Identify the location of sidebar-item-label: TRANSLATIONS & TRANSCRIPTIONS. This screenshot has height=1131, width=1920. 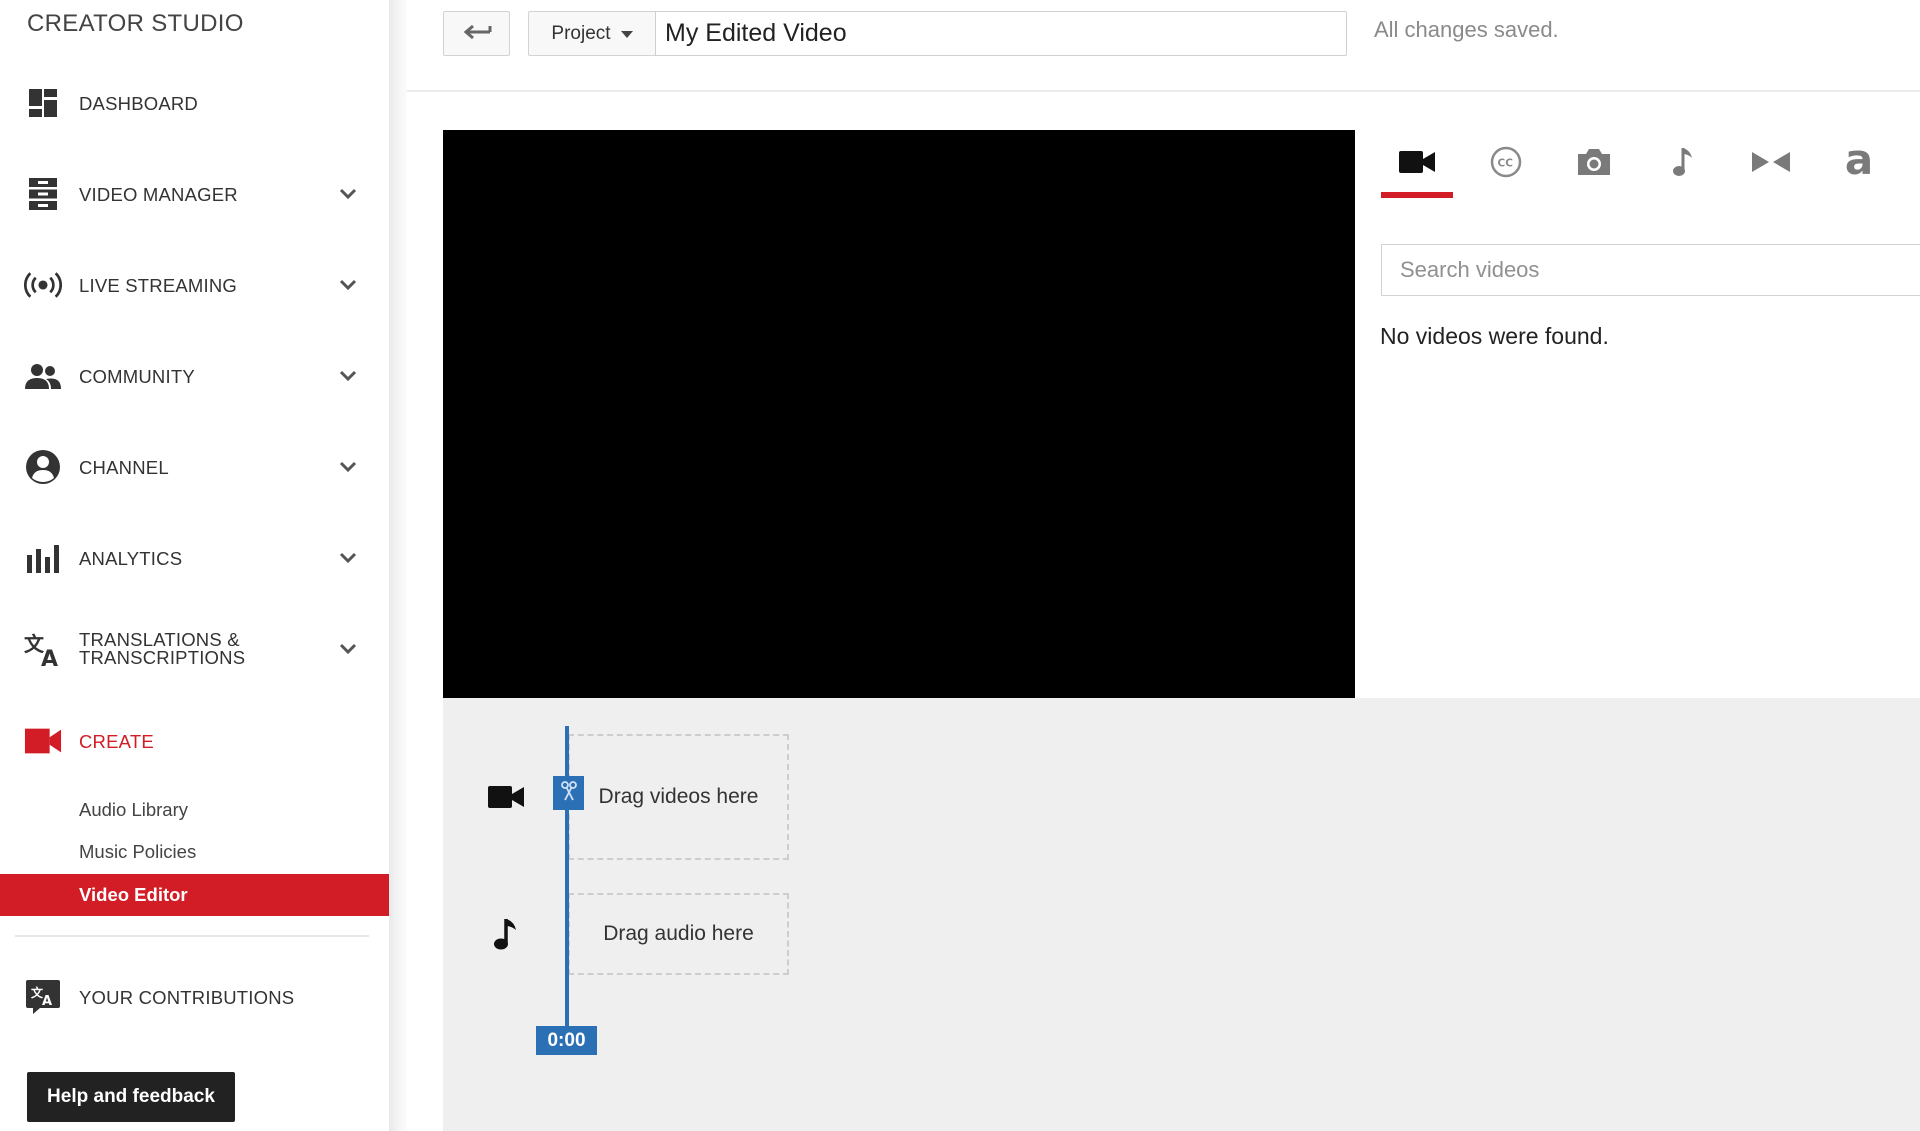
(162, 649).